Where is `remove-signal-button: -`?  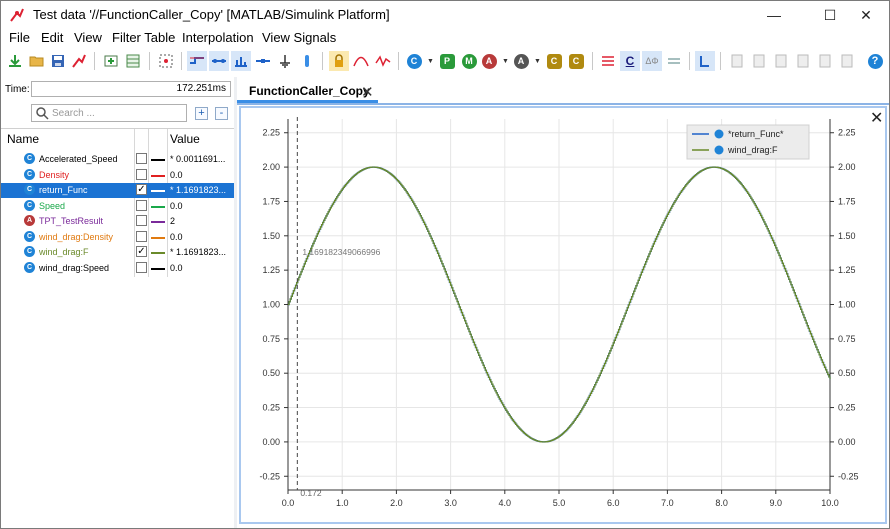 remove-signal-button: - is located at coordinates (221, 113).